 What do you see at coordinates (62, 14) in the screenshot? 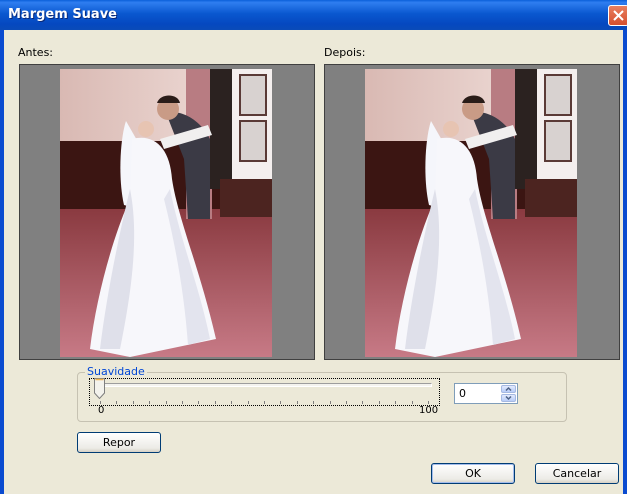
I see `window-title: Margem Suave` at bounding box center [62, 14].